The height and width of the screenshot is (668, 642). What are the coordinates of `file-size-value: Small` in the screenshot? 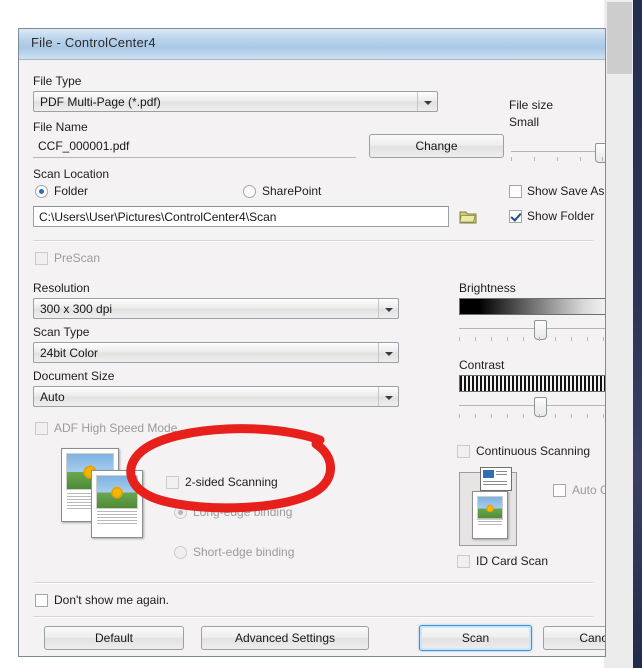 It's located at (524, 122).